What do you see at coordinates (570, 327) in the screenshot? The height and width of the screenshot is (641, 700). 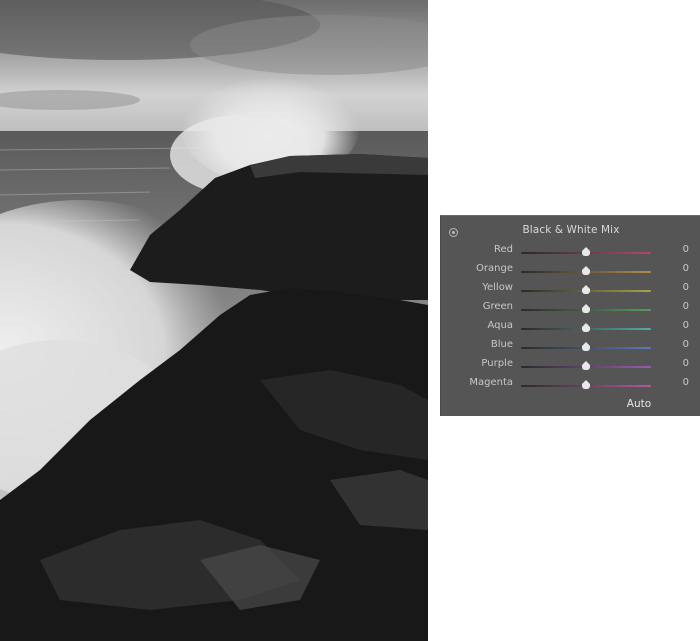 I see `slider-row-aqua: Aqua 0` at bounding box center [570, 327].